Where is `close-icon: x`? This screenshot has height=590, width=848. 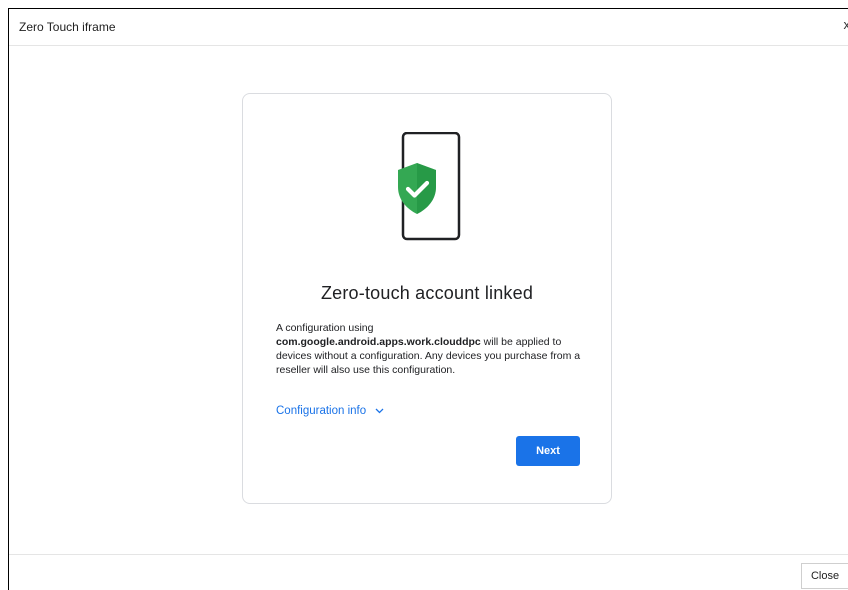
close-icon: x is located at coordinates (846, 24).